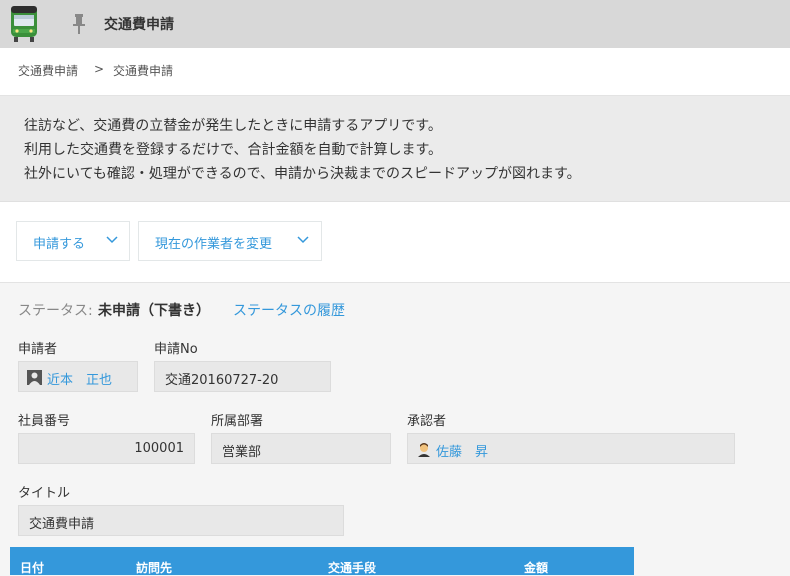  Describe the element at coordinates (214, 244) in the screenshot. I see `change-assignee-label: 現在の作業者を変更` at that location.